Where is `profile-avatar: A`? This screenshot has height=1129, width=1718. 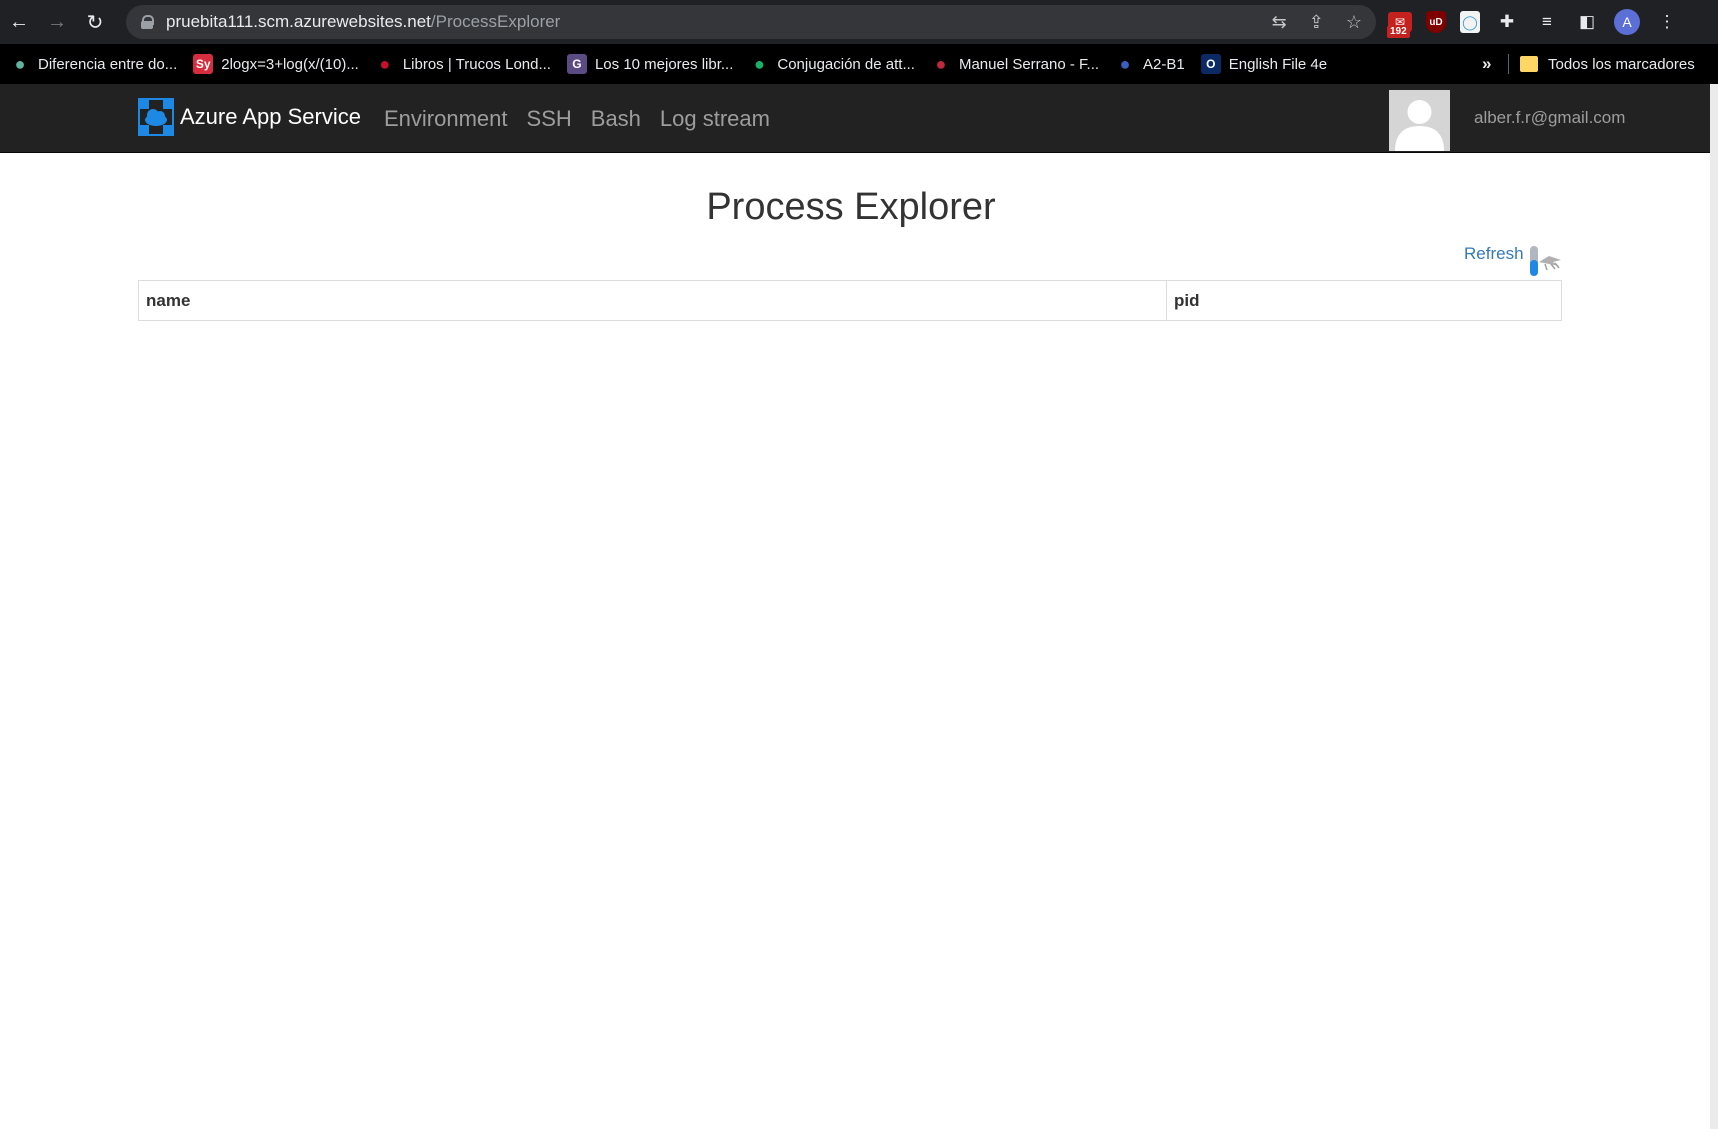
profile-avatar: A is located at coordinates (1627, 22).